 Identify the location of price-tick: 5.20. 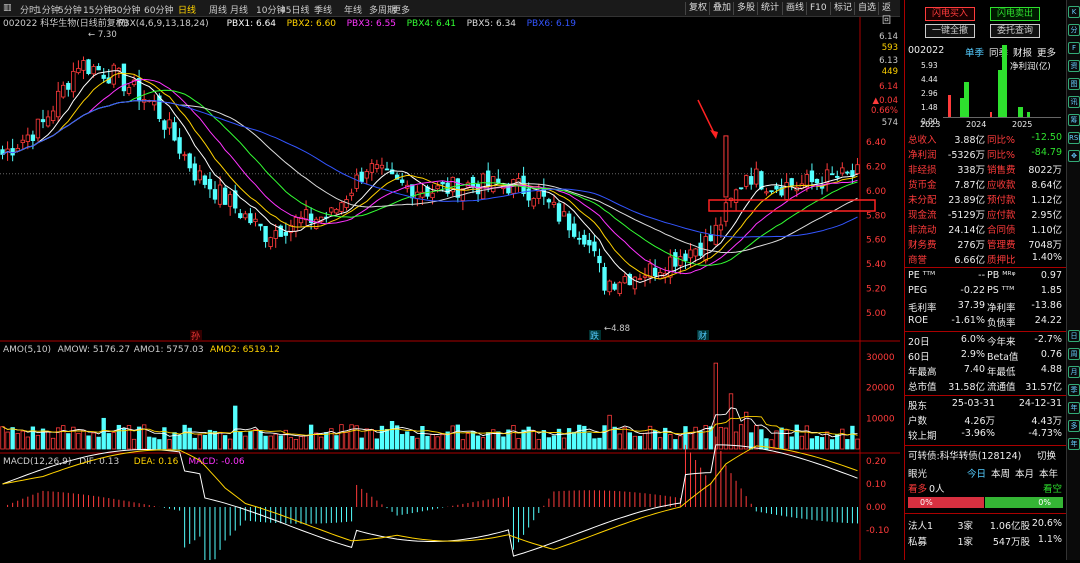
(876, 290).